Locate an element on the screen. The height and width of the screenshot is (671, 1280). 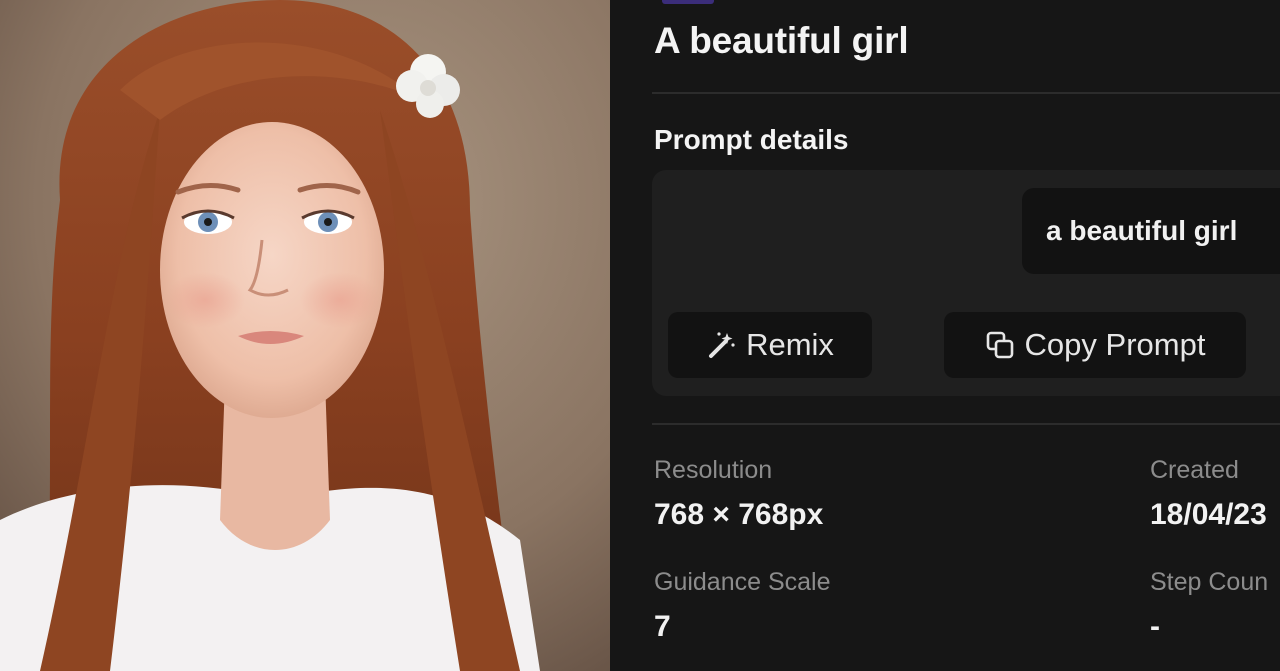
resolution-value: 768 × 768px is located at coordinates (739, 514).